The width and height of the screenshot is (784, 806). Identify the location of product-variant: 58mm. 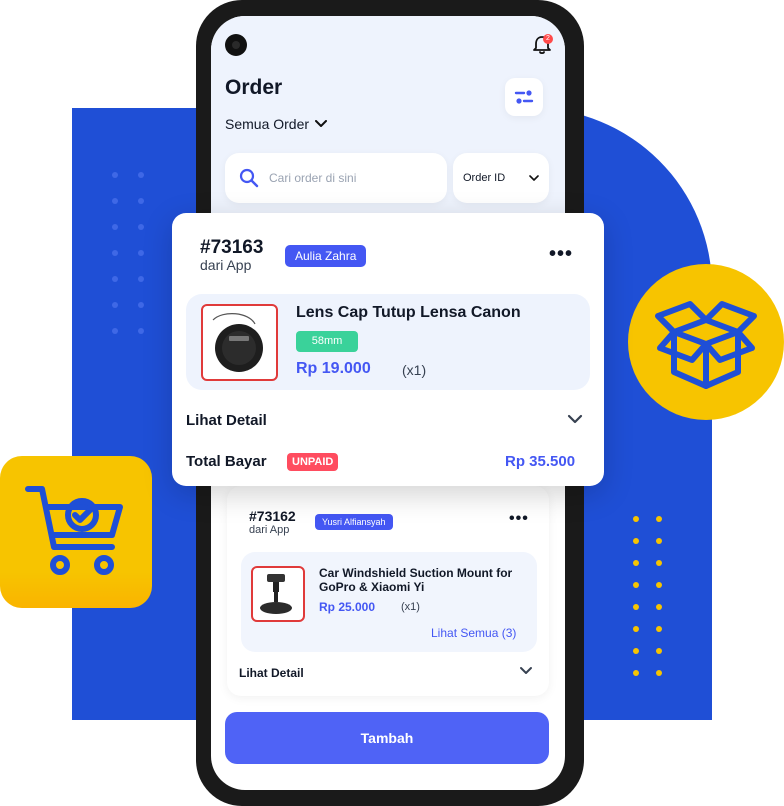
(327, 341).